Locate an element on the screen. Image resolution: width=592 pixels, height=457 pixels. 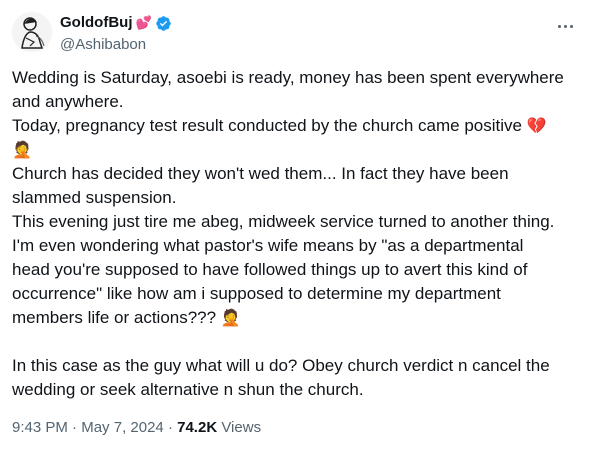
author-name-row: GoldofBuj 💕 is located at coordinates (116, 23).